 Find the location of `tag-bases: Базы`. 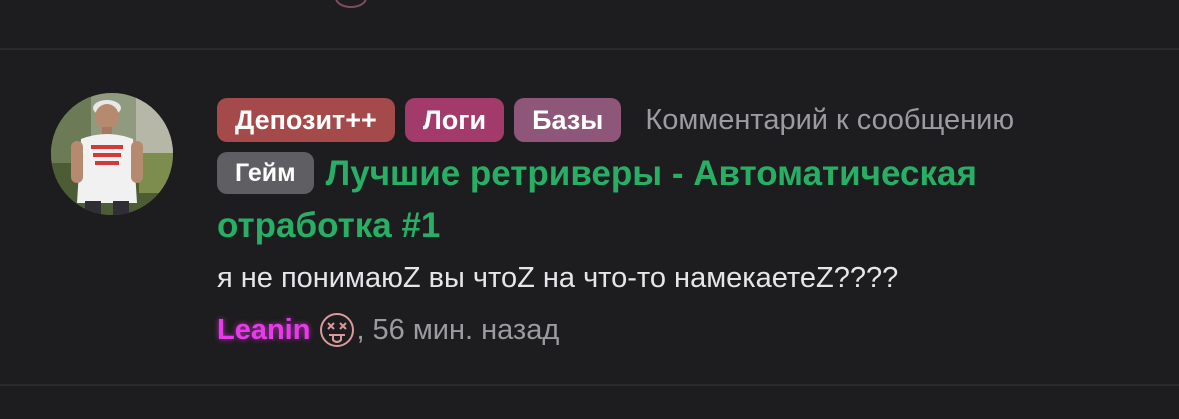

tag-bases: Базы is located at coordinates (568, 120).